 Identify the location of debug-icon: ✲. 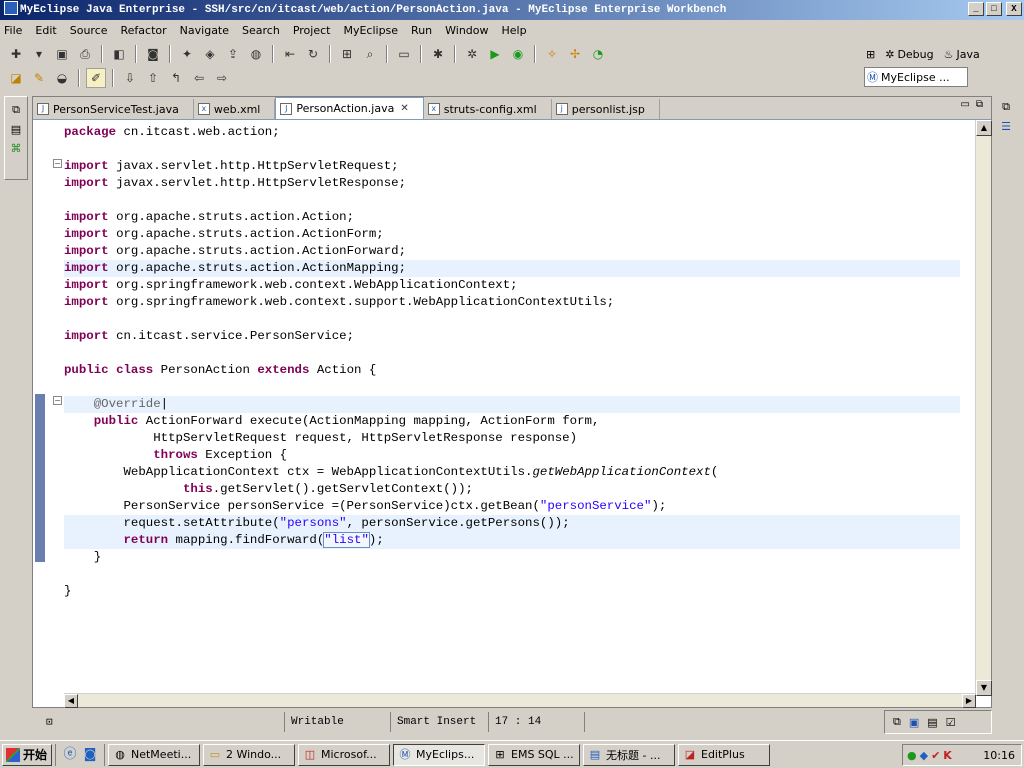
(472, 54).